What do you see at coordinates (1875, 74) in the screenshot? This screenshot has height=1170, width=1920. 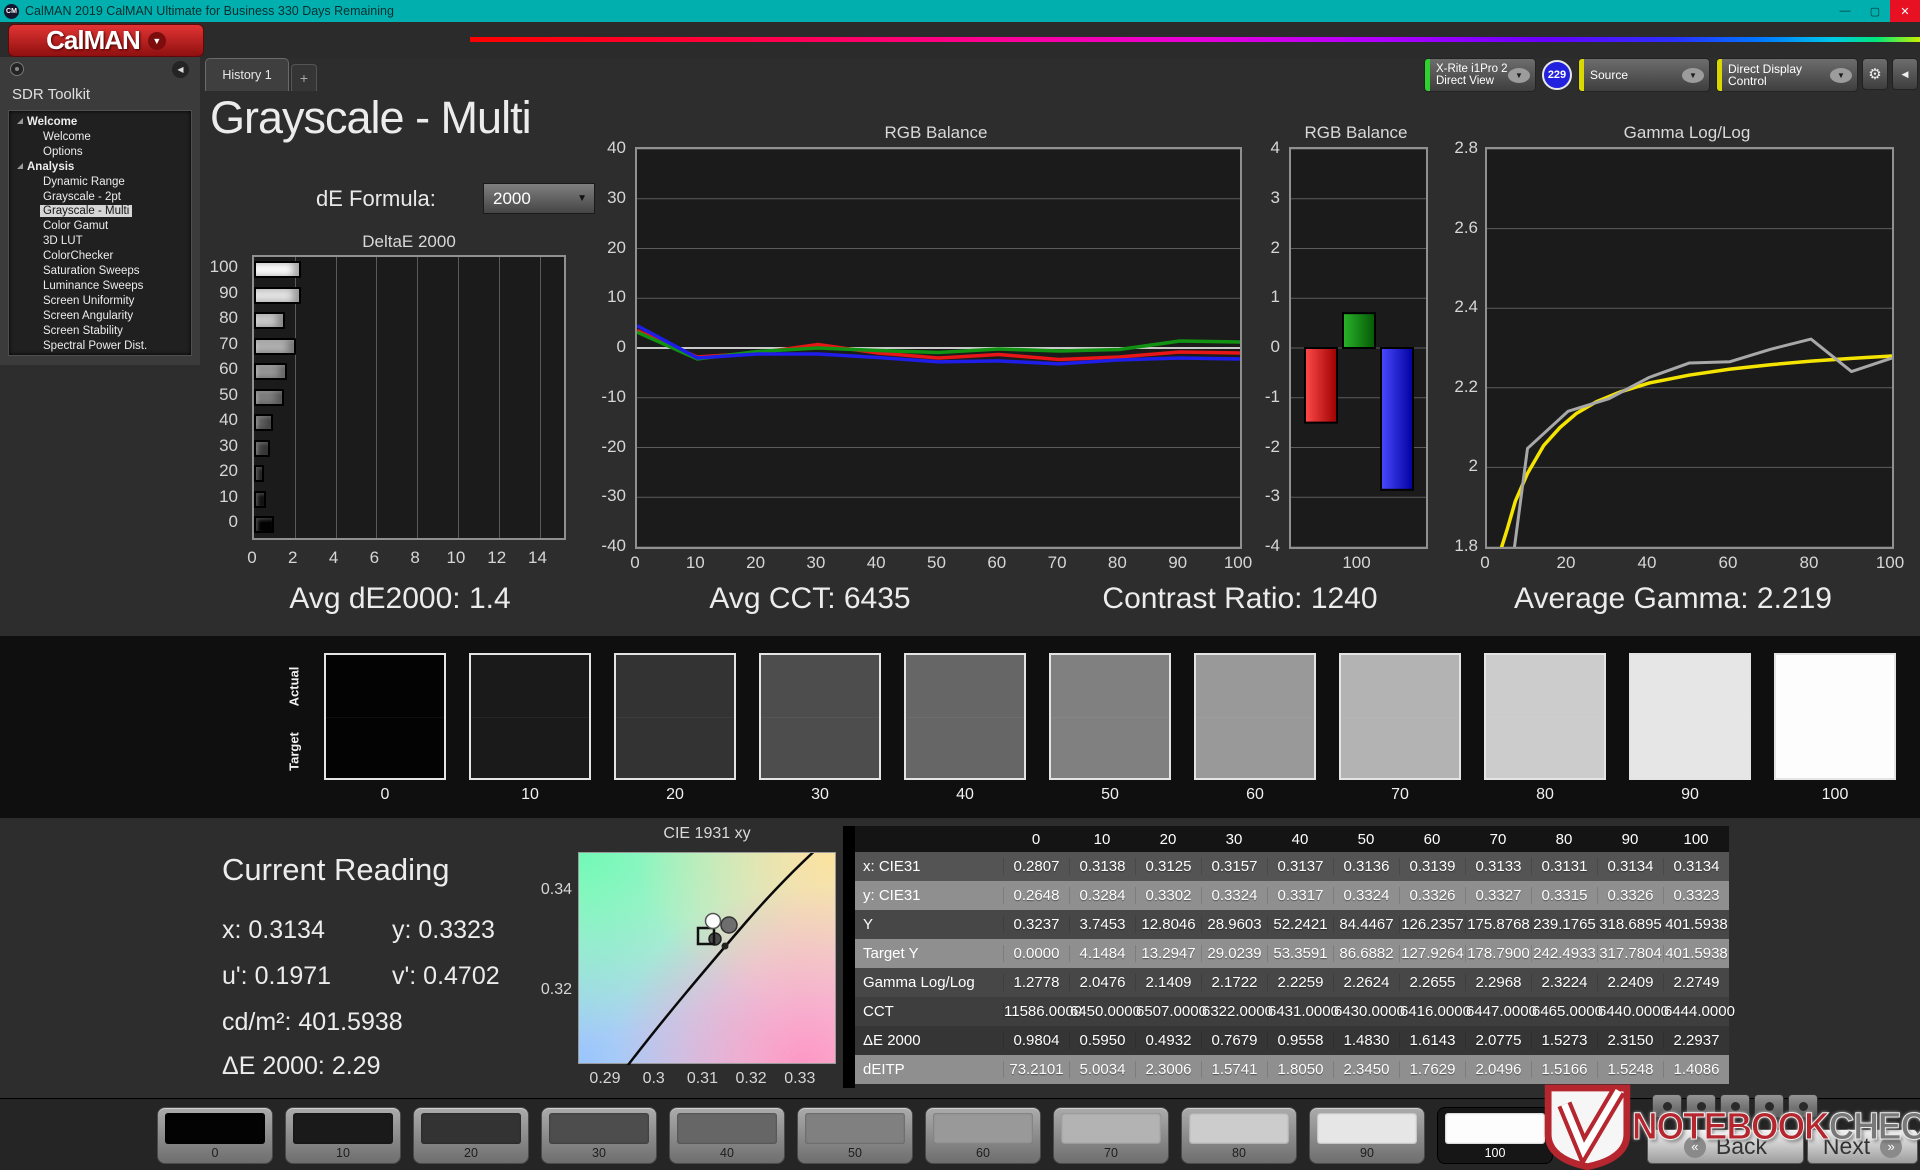 I see `settings-button: ⚙` at bounding box center [1875, 74].